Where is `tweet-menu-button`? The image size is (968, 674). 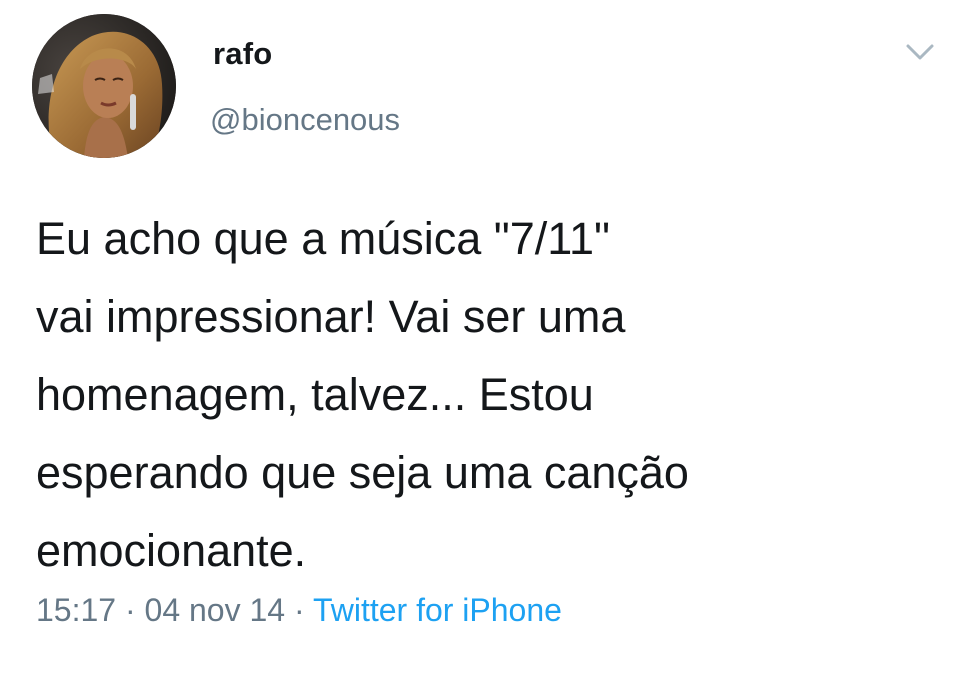
tweet-menu-button is located at coordinates (920, 53).